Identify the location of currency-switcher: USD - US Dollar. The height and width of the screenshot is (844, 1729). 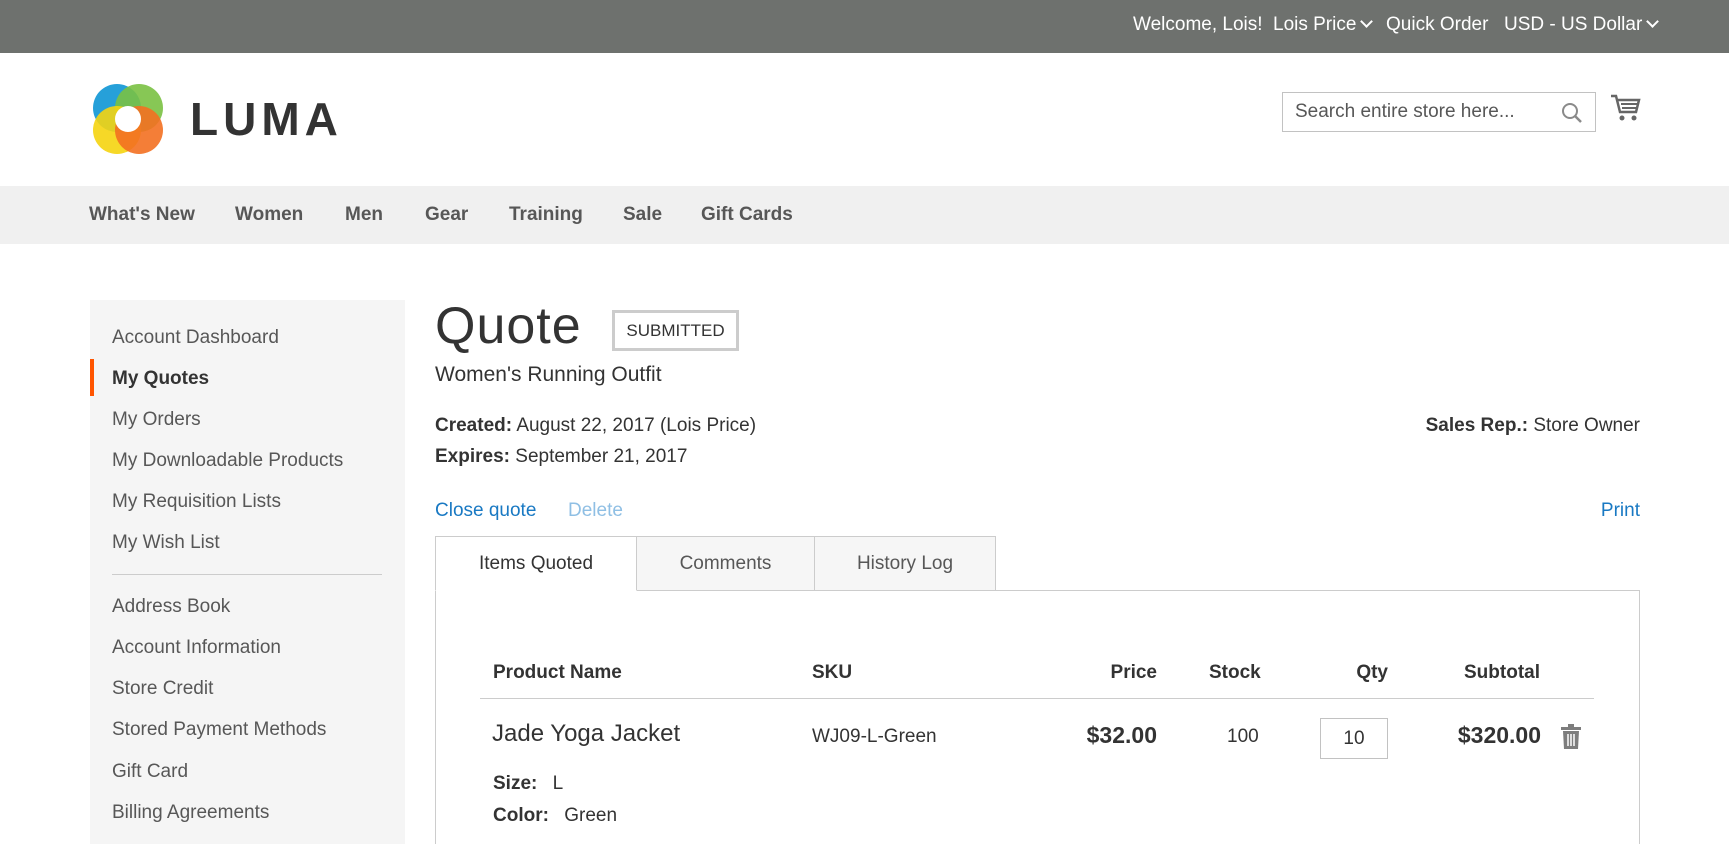
(1582, 25).